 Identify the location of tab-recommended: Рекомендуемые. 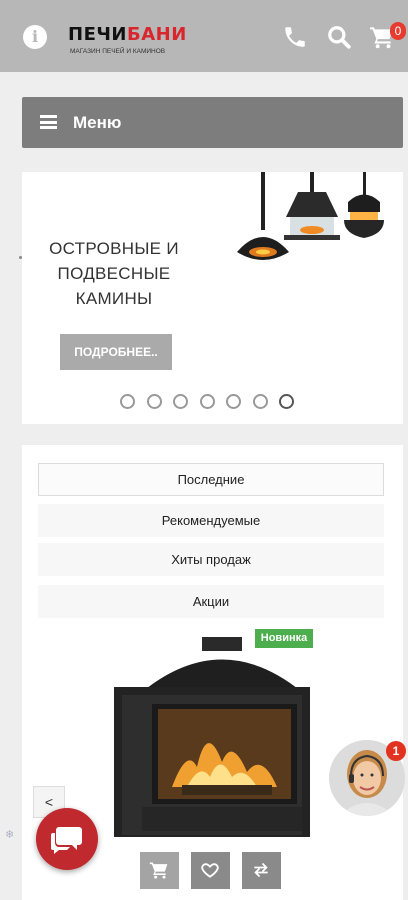
(211, 520).